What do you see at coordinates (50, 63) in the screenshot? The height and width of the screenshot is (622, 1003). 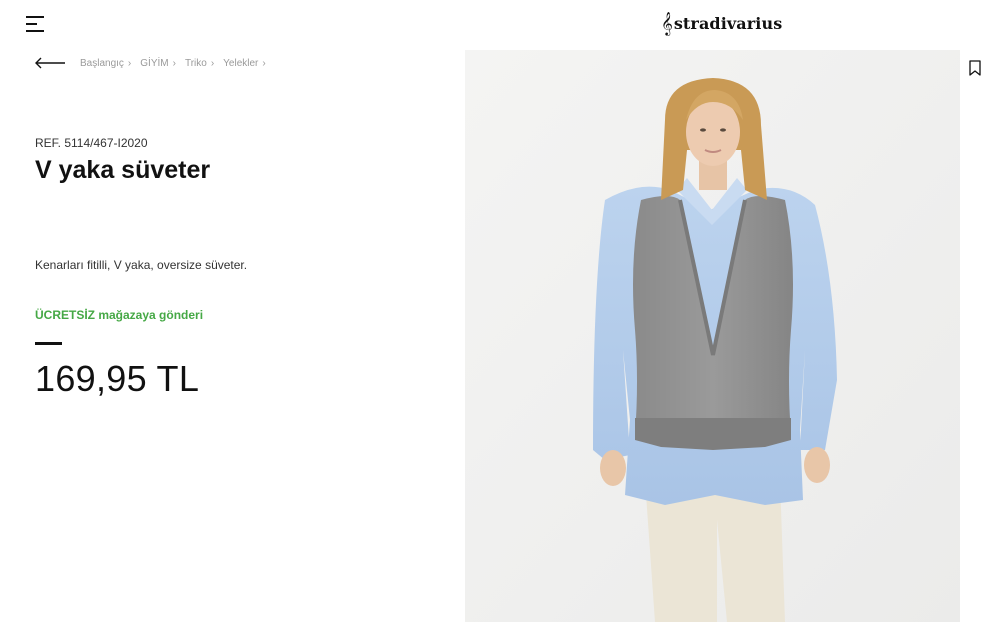 I see `arrow-left-icon` at bounding box center [50, 63].